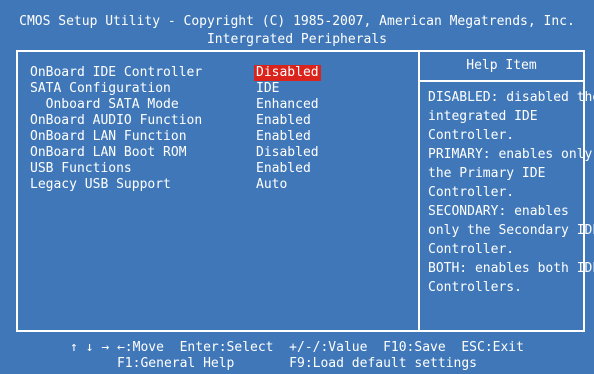 Image resolution: width=594 pixels, height=374 pixels. I want to click on setting-label: OnBoard IDE Controller, so click(116, 72).